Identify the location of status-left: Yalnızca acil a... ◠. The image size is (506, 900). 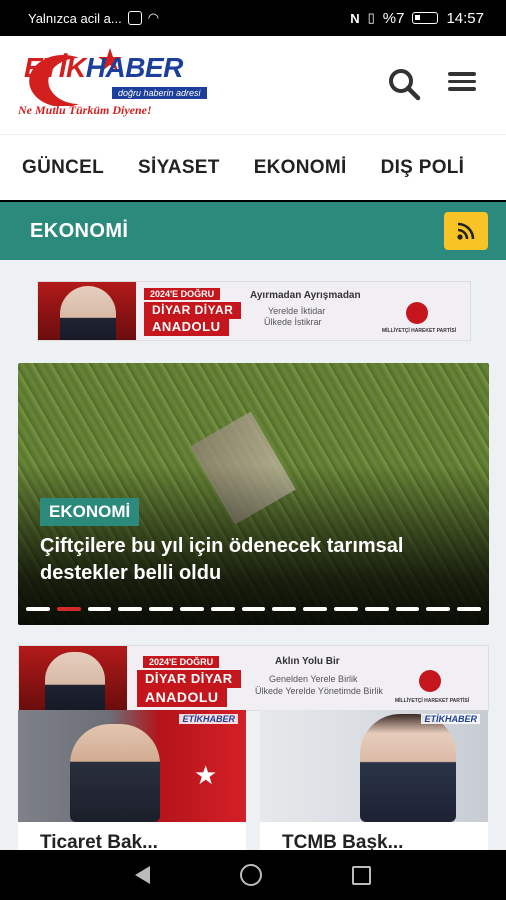
(93, 18).